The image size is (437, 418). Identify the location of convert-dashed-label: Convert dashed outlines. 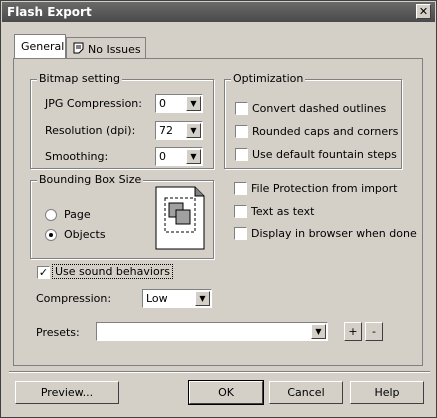
(319, 108).